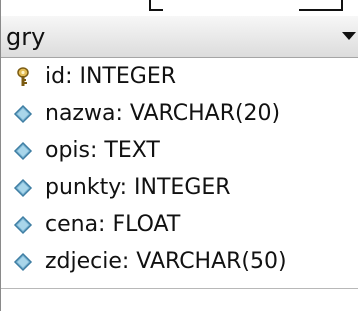 The width and height of the screenshot is (358, 311). I want to click on field-row: cena: FLOAT, so click(179, 224).